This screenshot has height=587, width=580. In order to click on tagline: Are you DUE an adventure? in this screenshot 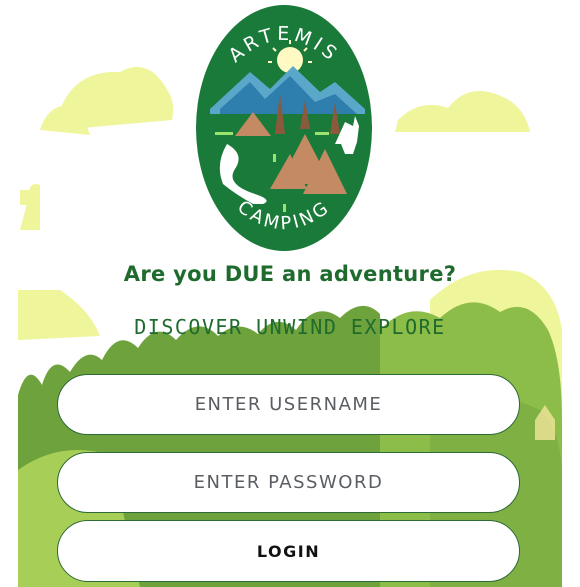, I will do `click(290, 274)`.